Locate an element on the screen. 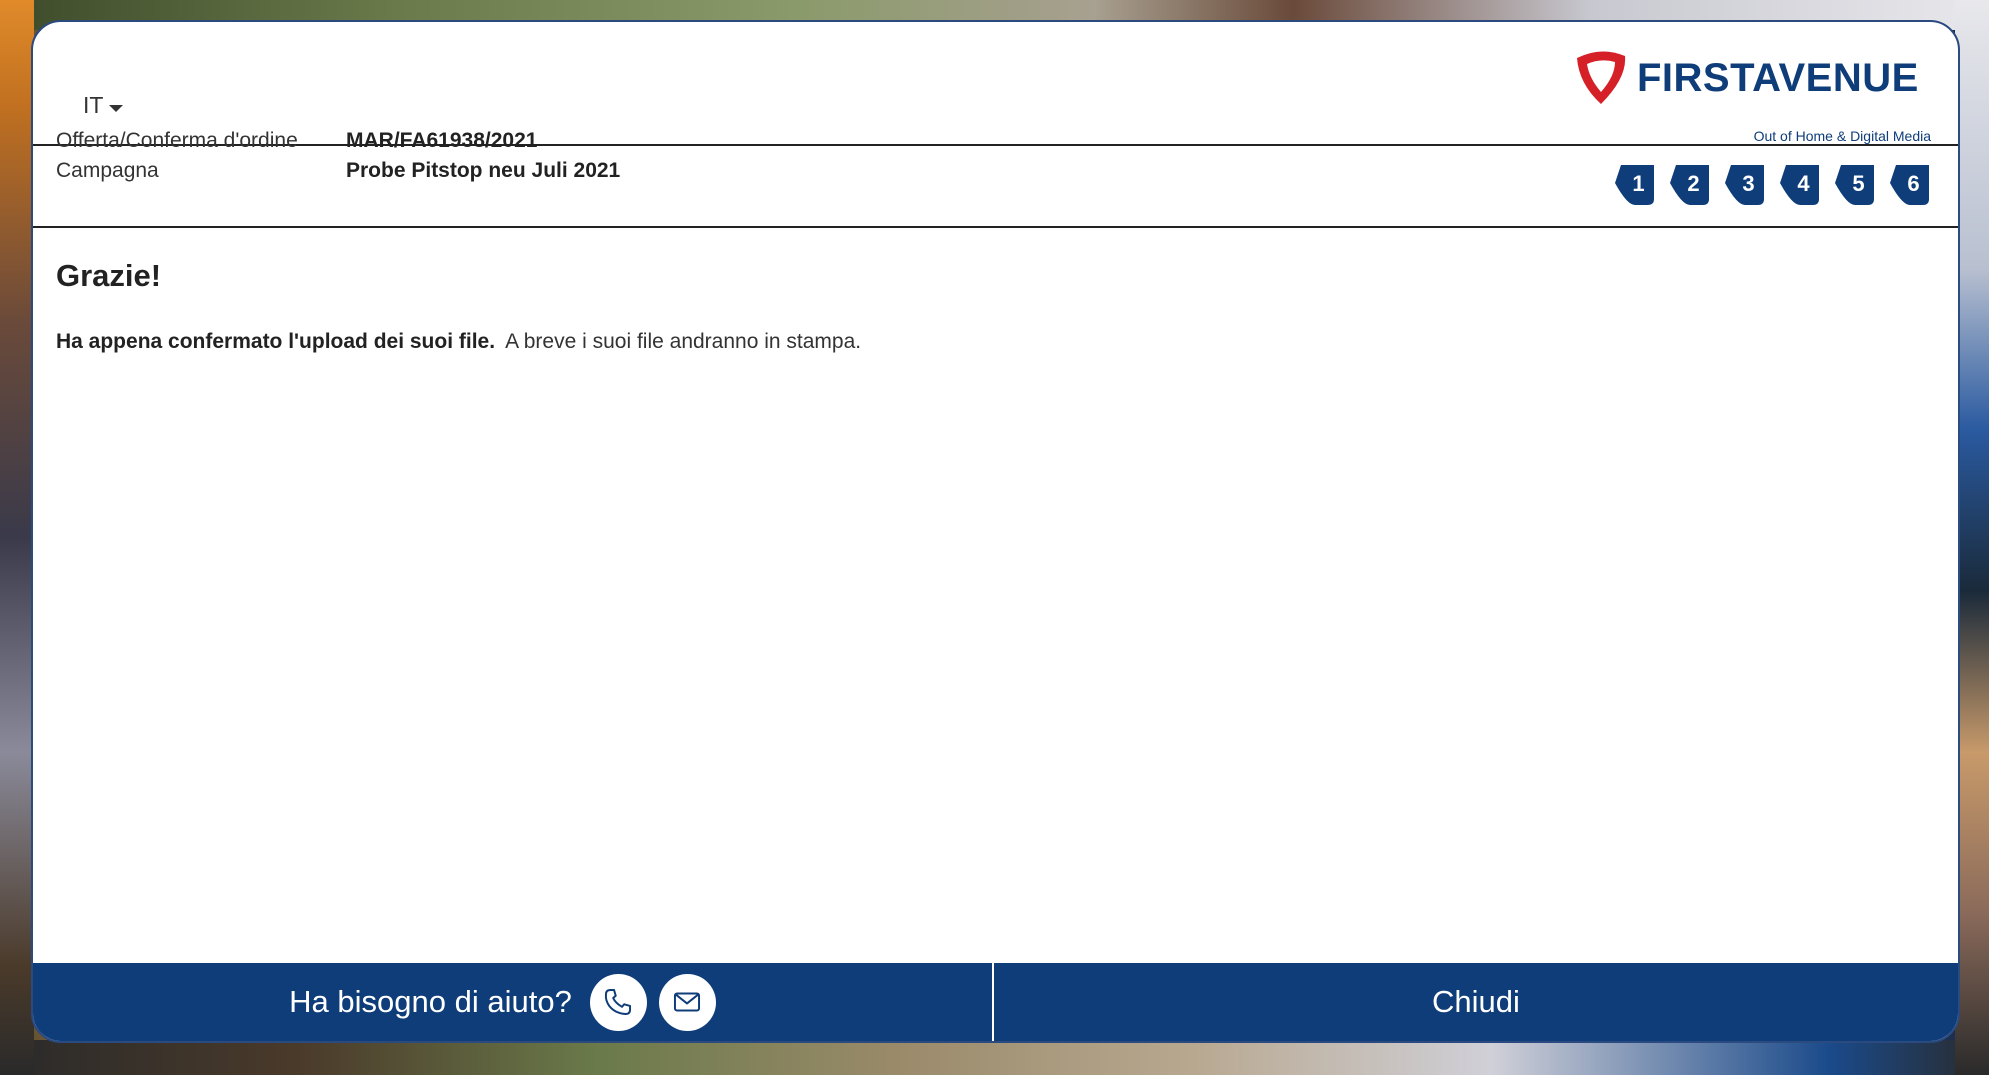 Image resolution: width=1989 pixels, height=1075 pixels. step-number: 1 is located at coordinates (1638, 183).